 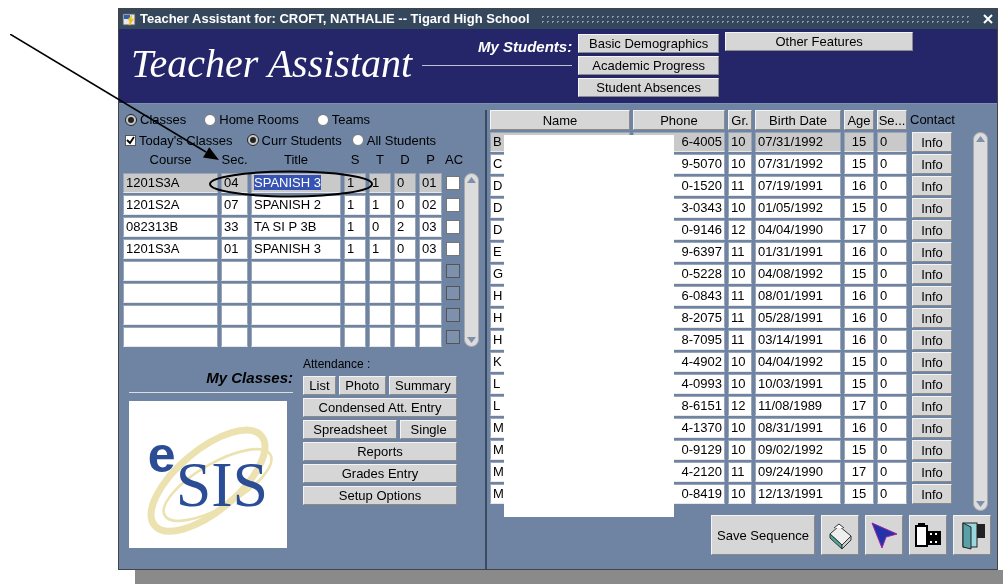 I want to click on attendance-button: Setup Options, so click(x=380, y=495).